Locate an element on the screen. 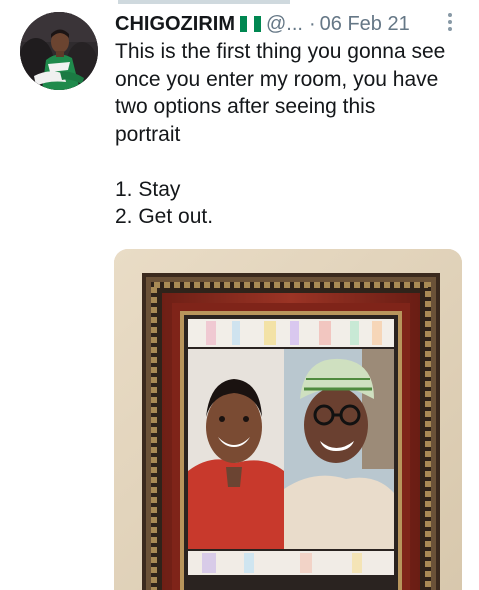  profile-avatar is located at coordinates (59, 51).